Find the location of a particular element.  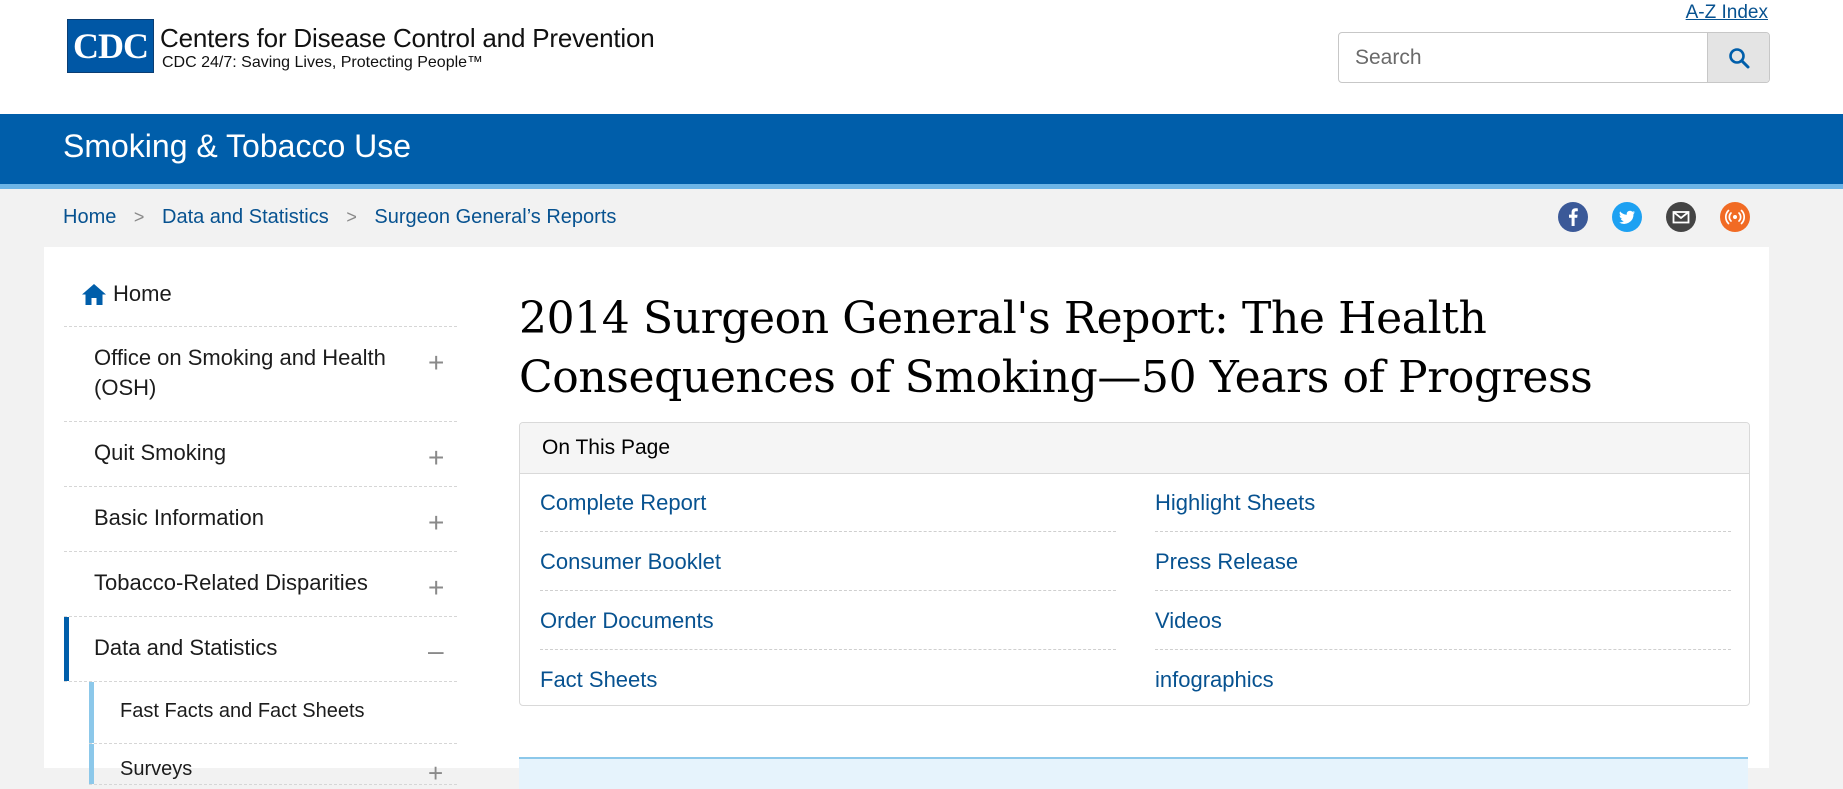

site-banner: Smoking & Tobacco Use is located at coordinates (921, 149).